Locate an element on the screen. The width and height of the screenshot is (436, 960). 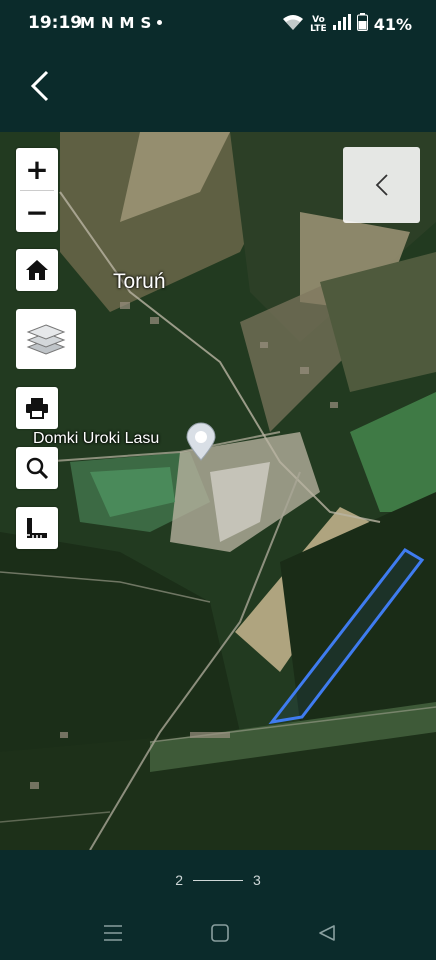
notification-icons: M N M S is located at coordinates (121, 23).